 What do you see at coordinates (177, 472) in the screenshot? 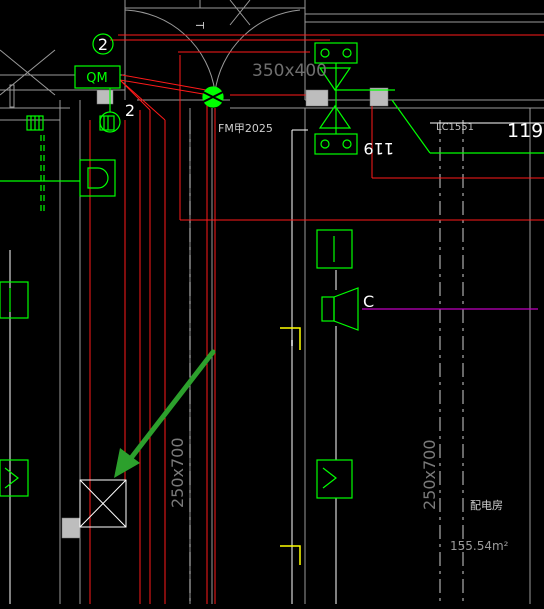
I see `duct-size-left: 250x700` at bounding box center [177, 472].